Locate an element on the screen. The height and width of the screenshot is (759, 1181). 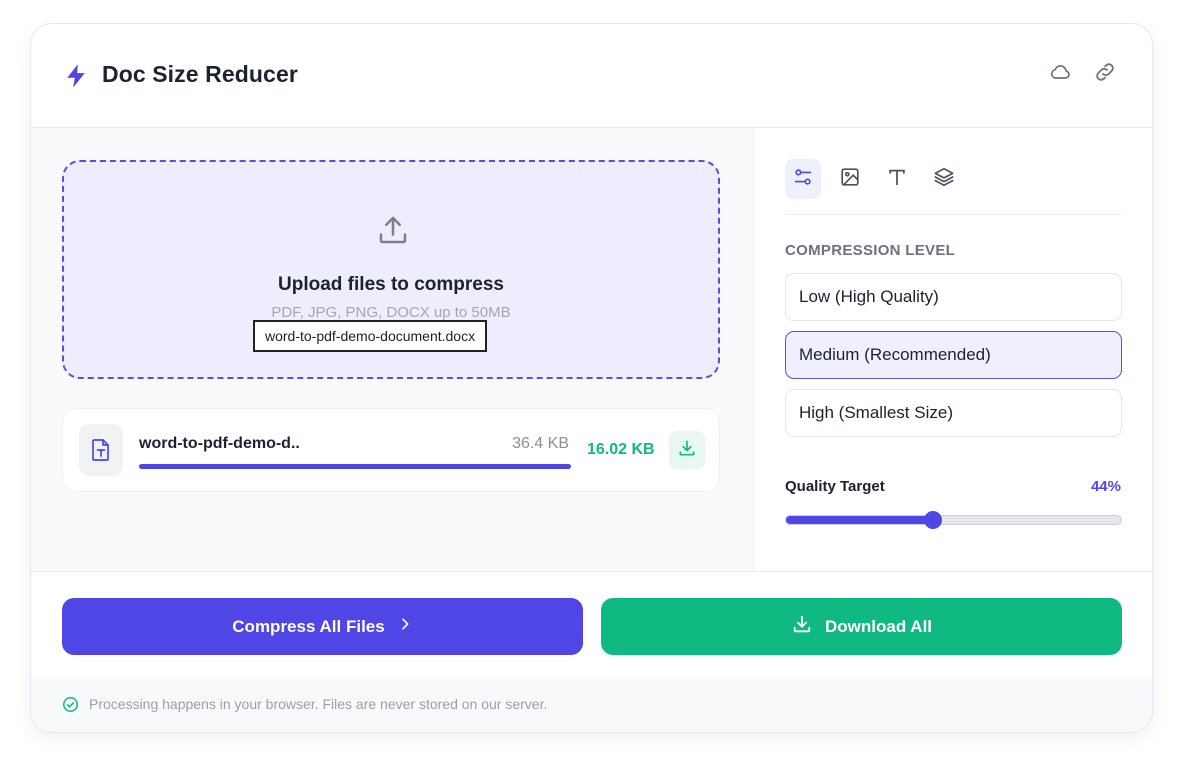
cloud-icon is located at coordinates (1060, 74).